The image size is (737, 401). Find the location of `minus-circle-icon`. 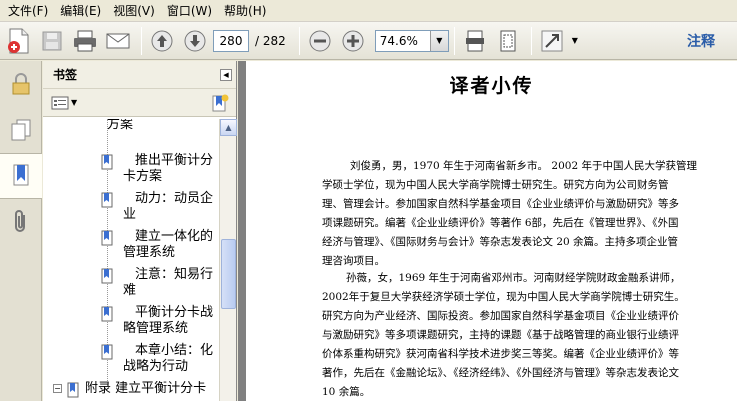

minus-circle-icon is located at coordinates (320, 40).